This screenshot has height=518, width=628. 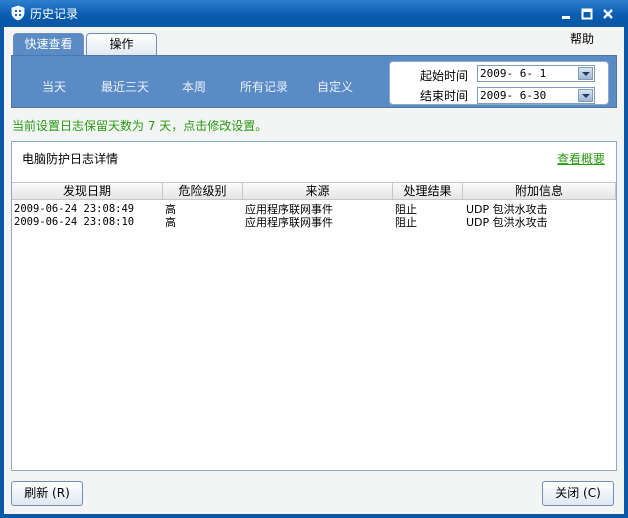 What do you see at coordinates (48, 44) in the screenshot?
I see `tab-quick-view: 快速查看` at bounding box center [48, 44].